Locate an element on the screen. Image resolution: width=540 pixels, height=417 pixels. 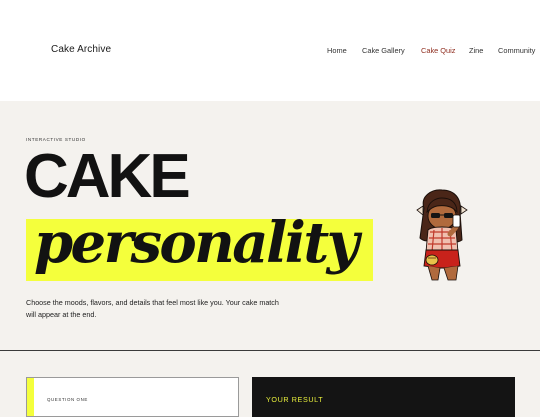
result-label: YOUR RESULT is located at coordinates (295, 399).